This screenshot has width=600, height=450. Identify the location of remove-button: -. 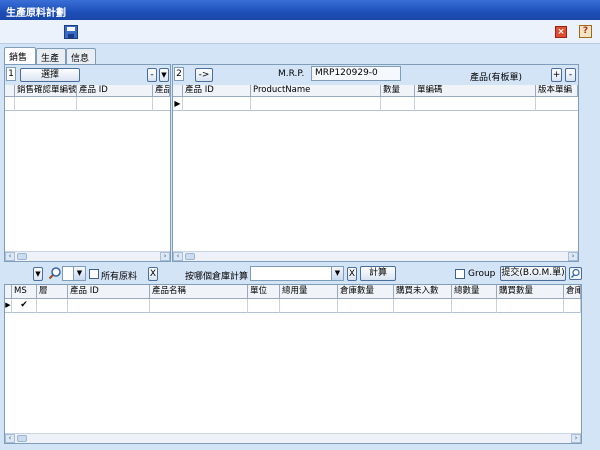
(570, 75).